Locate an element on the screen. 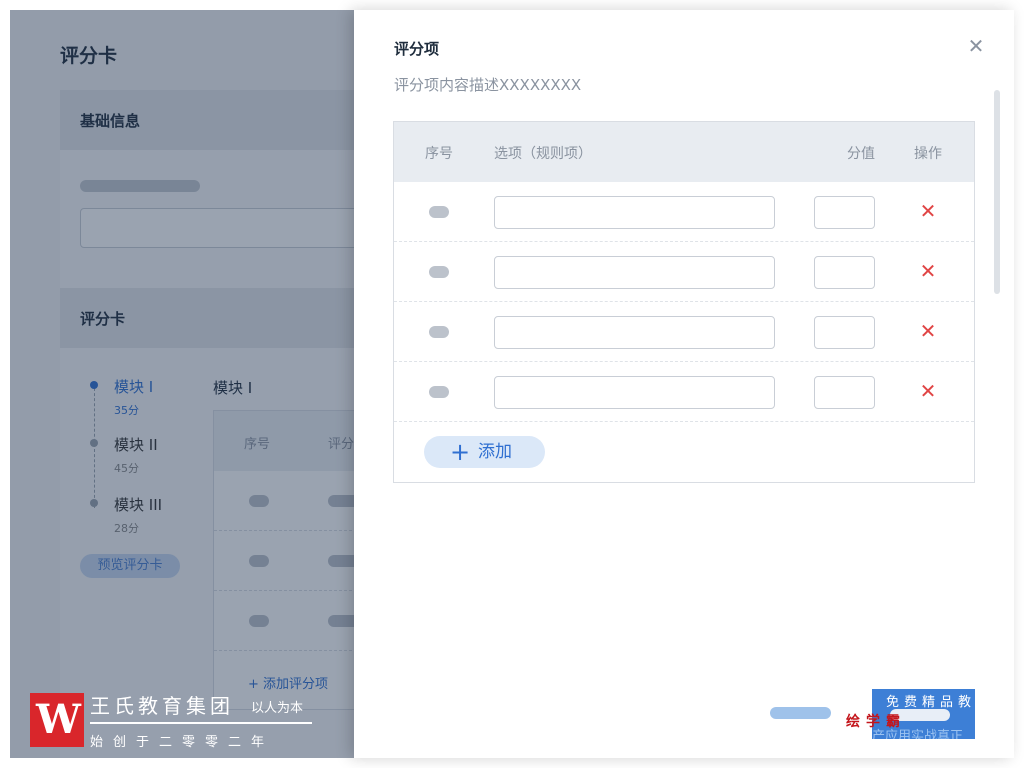 The width and height of the screenshot is (1024, 768). header-index: 序号 is located at coordinates (439, 154).